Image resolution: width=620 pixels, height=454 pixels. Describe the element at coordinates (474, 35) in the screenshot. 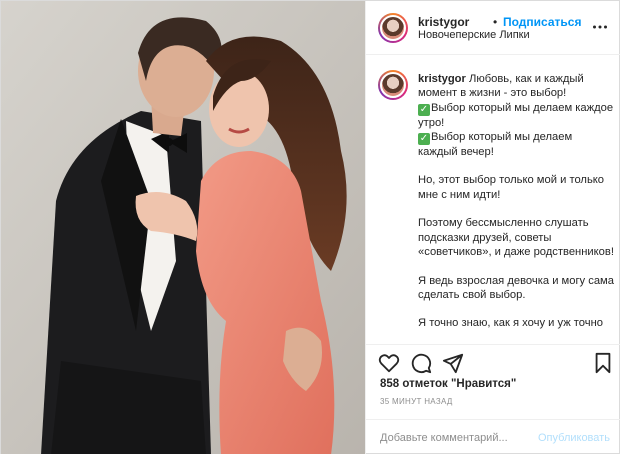

I see `post-location: Новочеперские Липки` at that location.